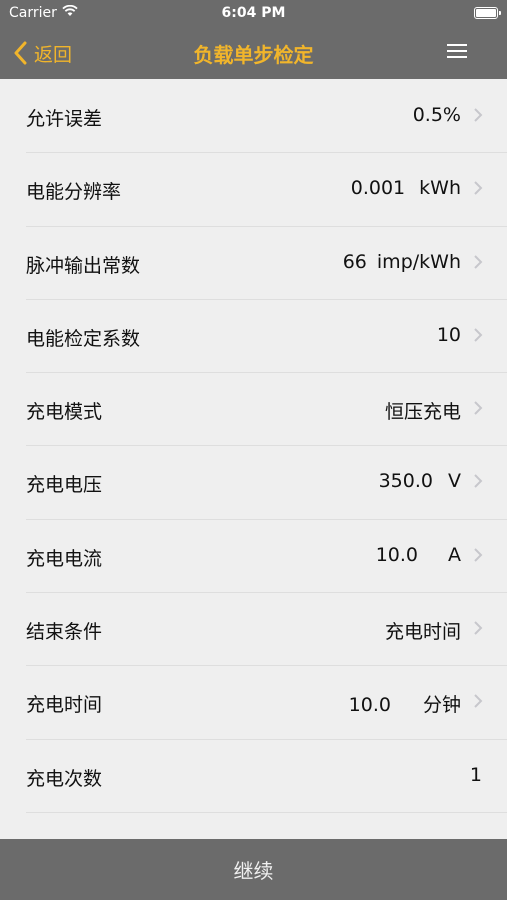  What do you see at coordinates (454, 481) in the screenshot?
I see `row-unit: V` at bounding box center [454, 481].